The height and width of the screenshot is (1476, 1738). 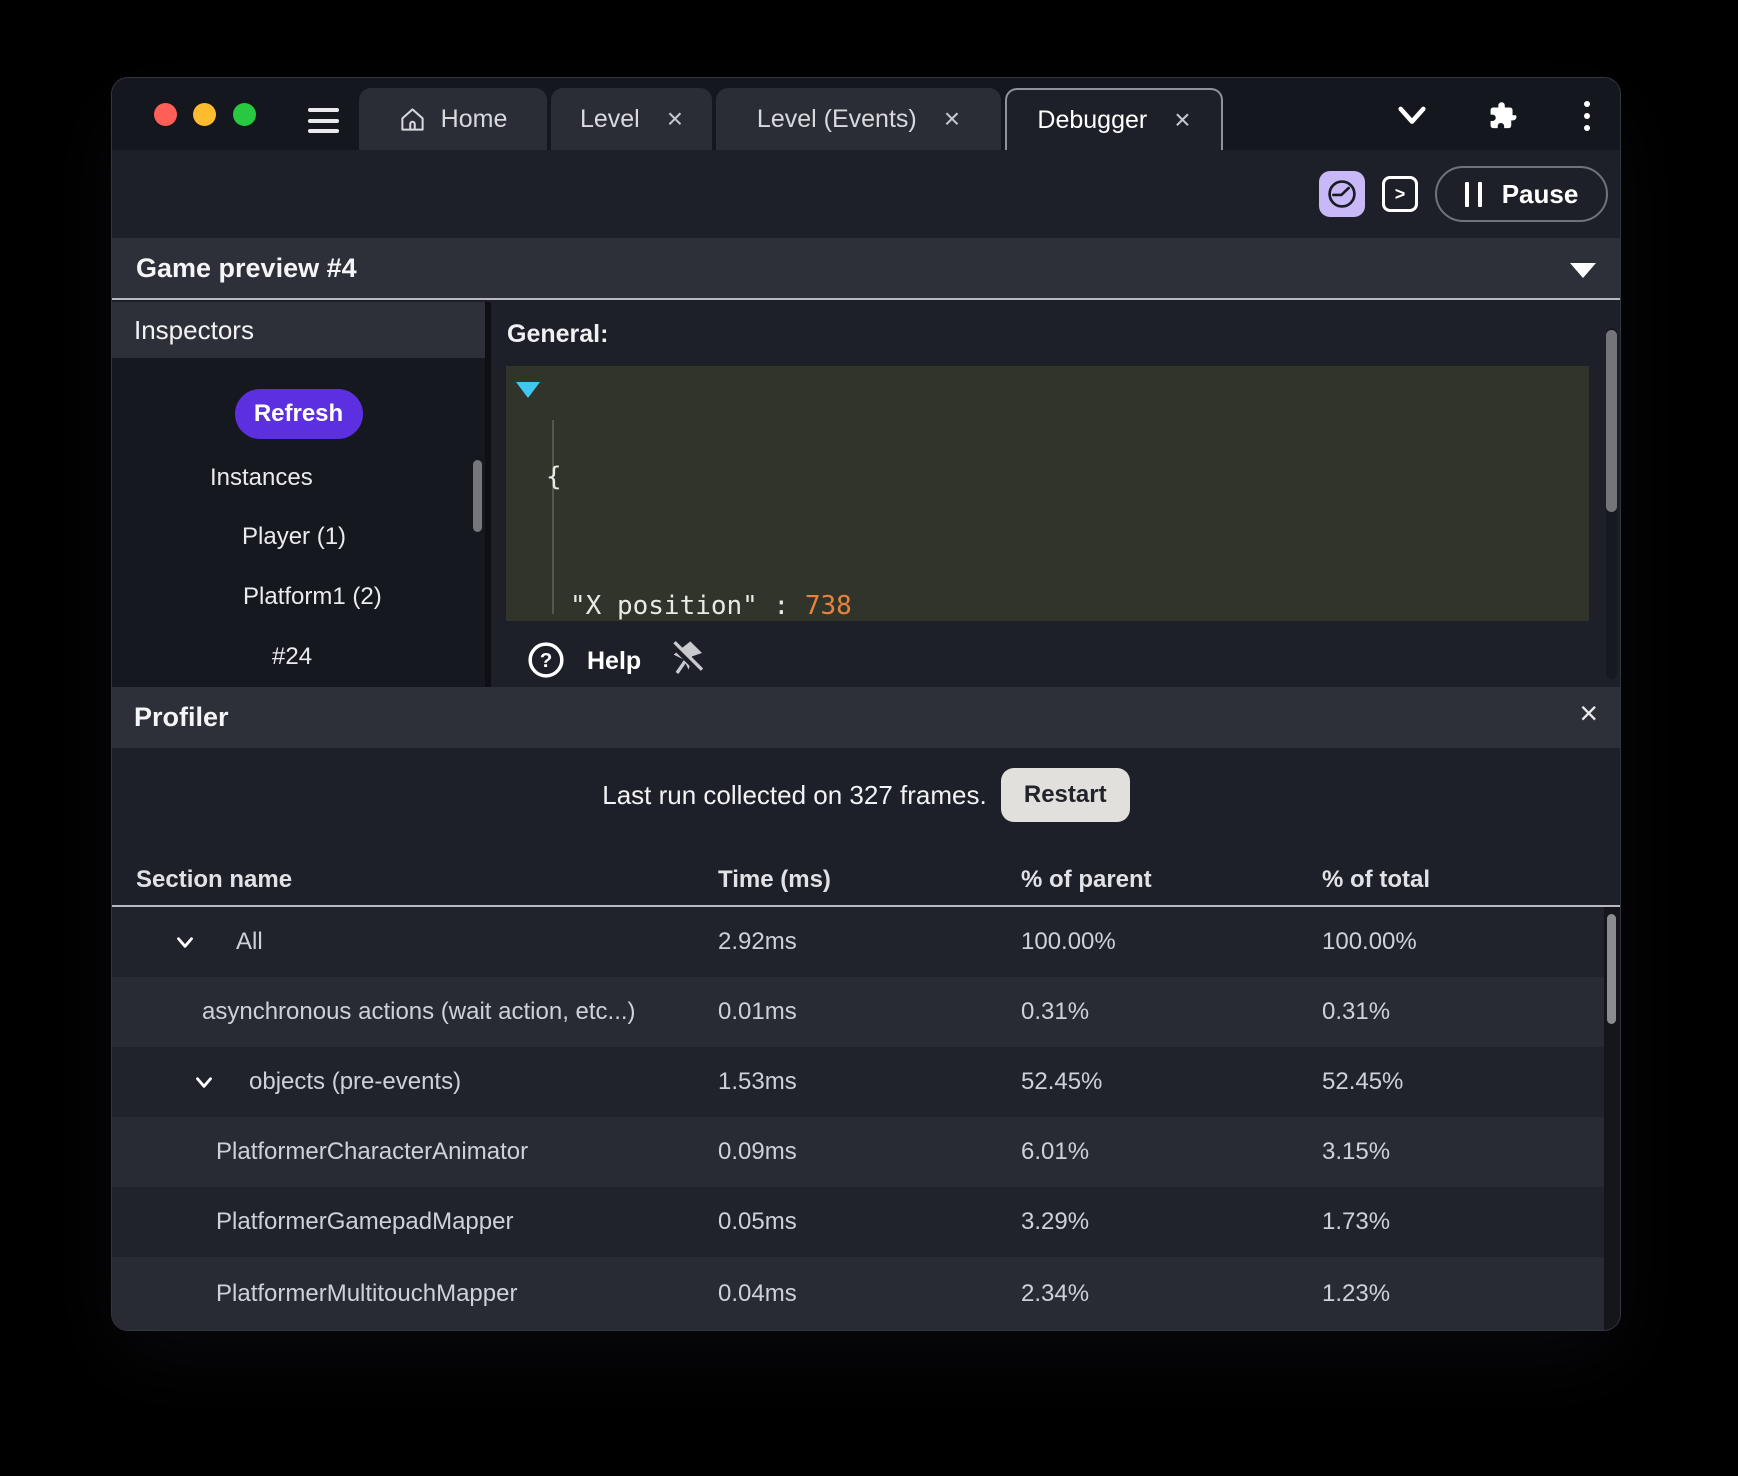 I want to click on profiler-header: Profiler ×, so click(x=866, y=717).